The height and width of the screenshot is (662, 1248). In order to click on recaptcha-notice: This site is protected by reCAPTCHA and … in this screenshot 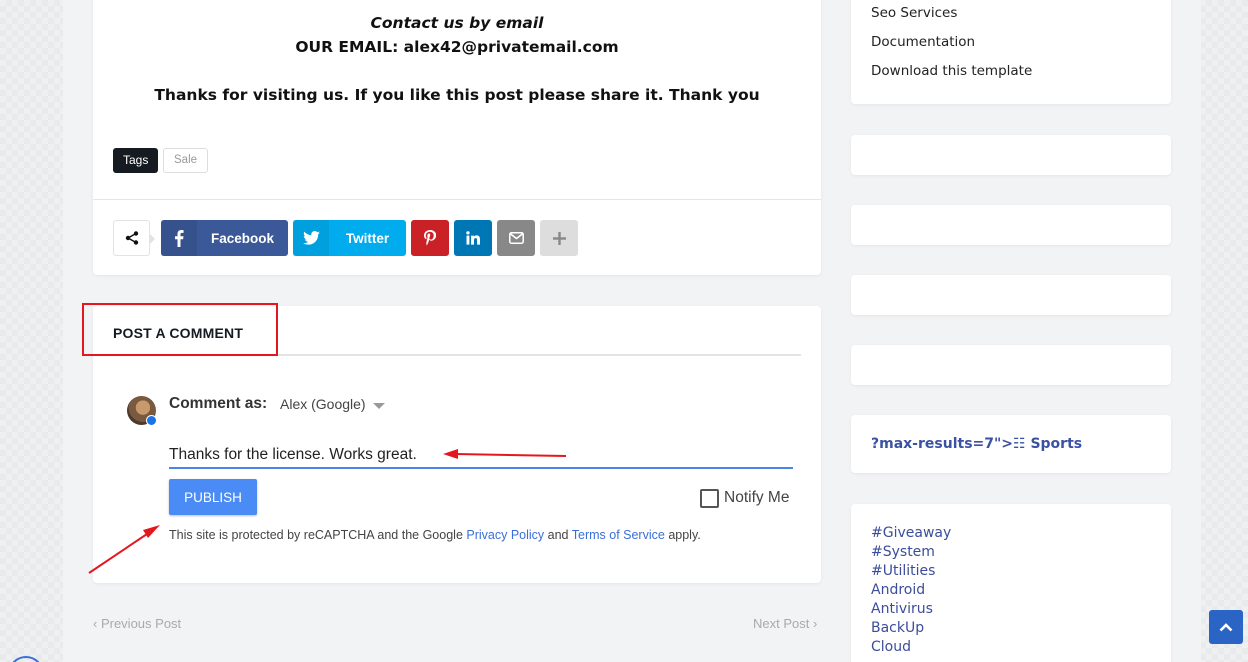, I will do `click(435, 535)`.